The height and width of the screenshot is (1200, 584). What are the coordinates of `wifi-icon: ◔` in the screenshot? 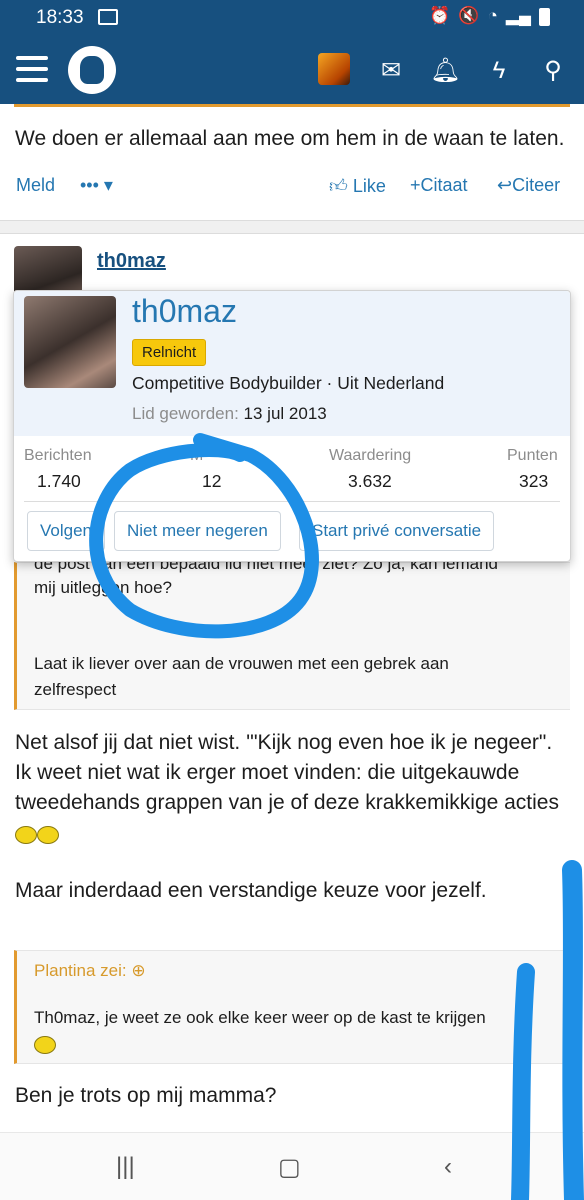 It's located at (492, 15).